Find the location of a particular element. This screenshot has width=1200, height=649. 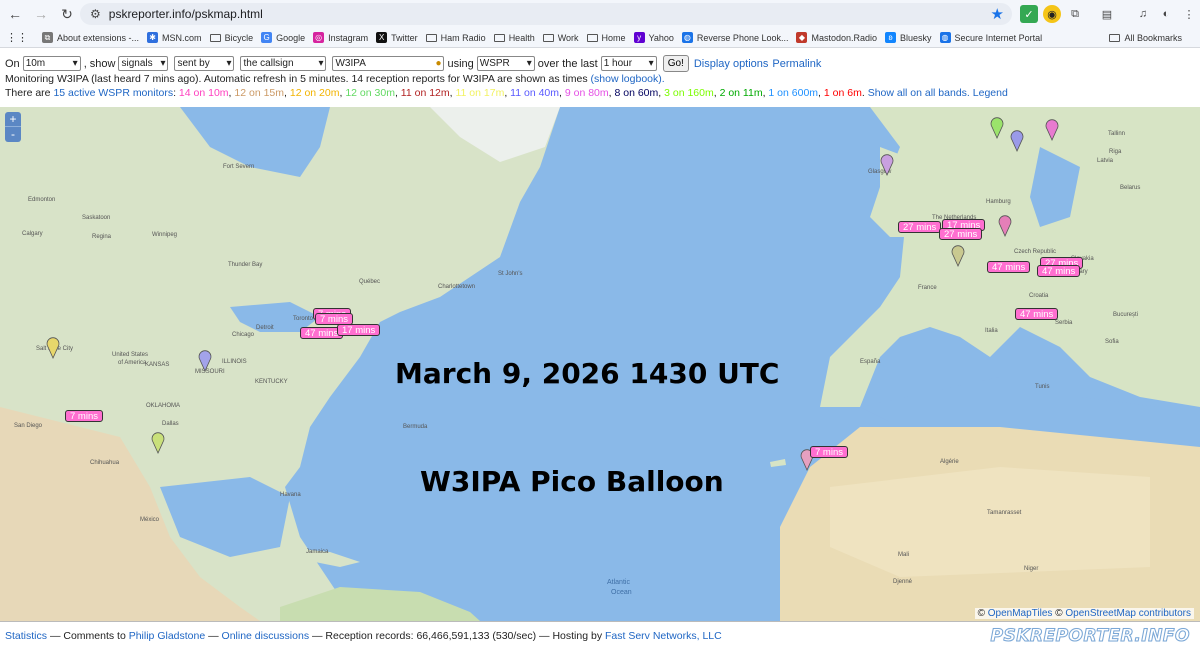

bookmark-label: Health is located at coordinates (521, 37).